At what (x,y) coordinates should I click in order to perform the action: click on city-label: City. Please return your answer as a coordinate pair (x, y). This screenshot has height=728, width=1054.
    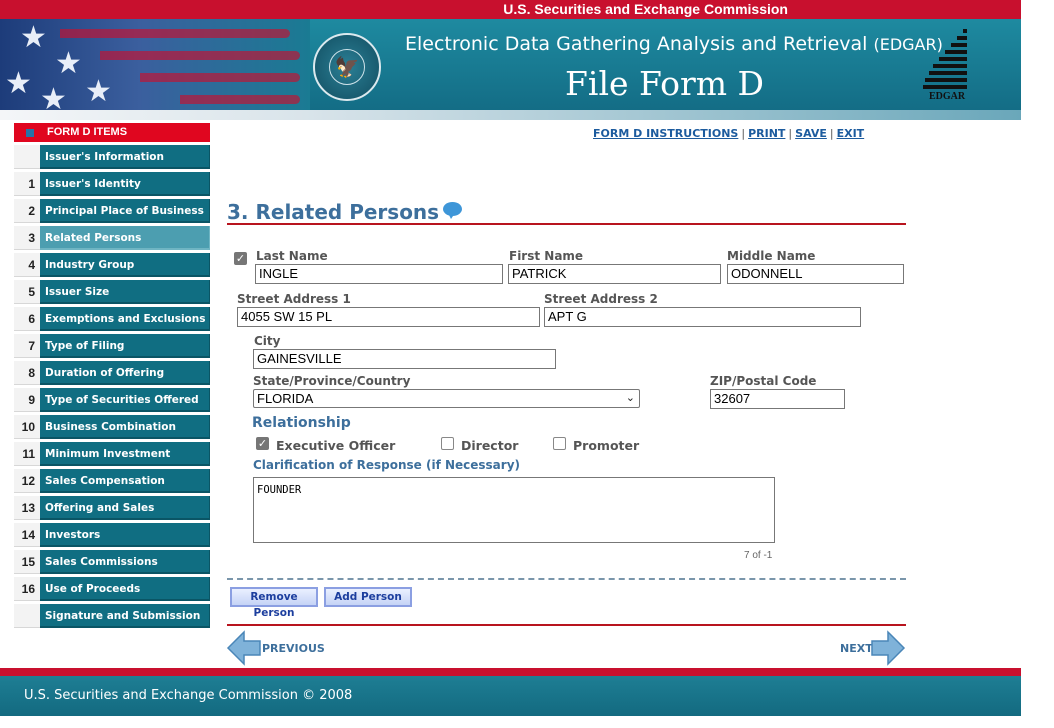
    Looking at the image, I should click on (267, 341).